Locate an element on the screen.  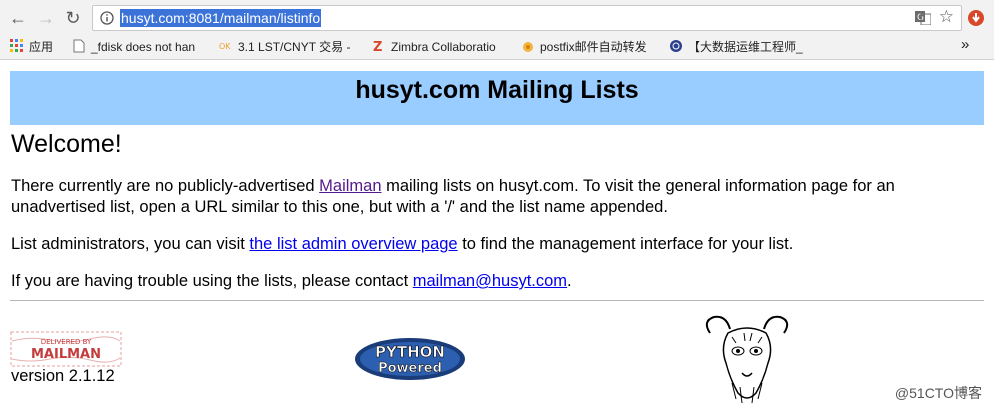
bookmark-fdisk: _fdisk does not han is located at coordinates (139, 47).